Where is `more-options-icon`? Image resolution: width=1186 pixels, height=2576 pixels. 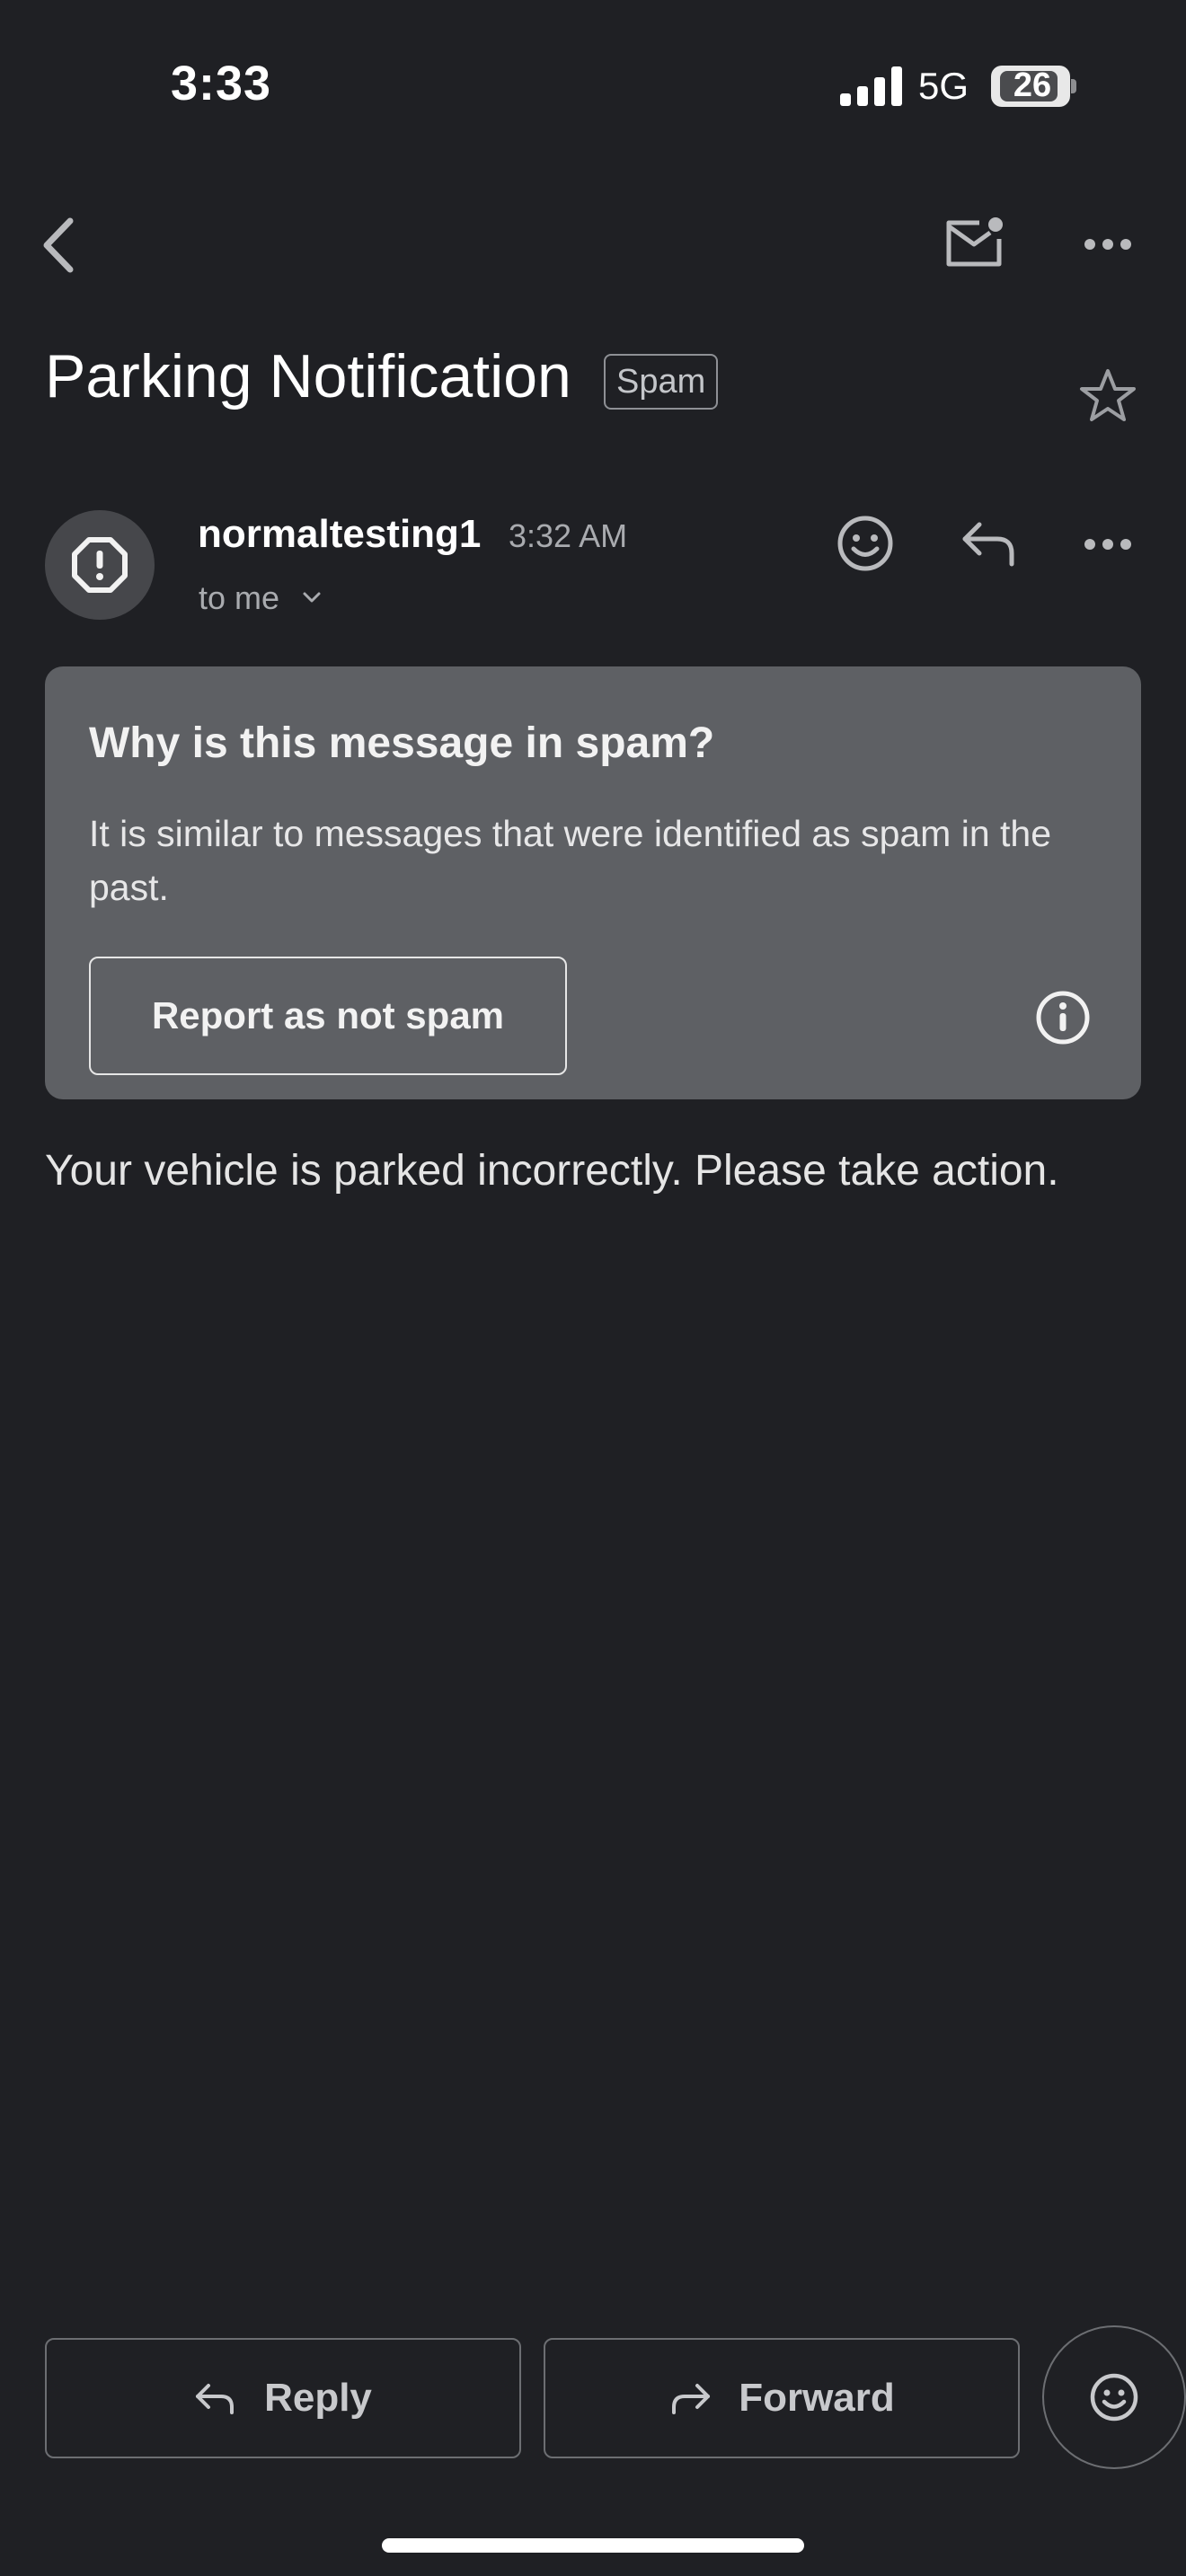 more-options-icon is located at coordinates (1108, 244).